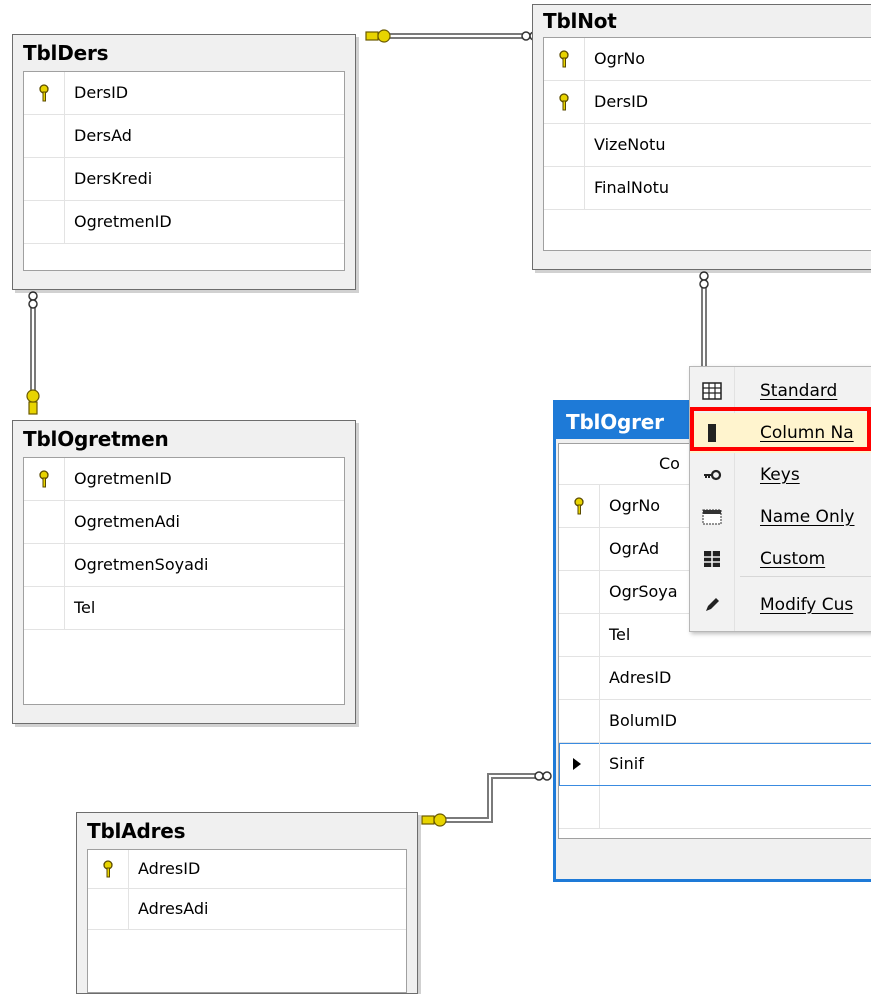  What do you see at coordinates (184, 179) in the screenshot?
I see `column-row: DersKredi` at bounding box center [184, 179].